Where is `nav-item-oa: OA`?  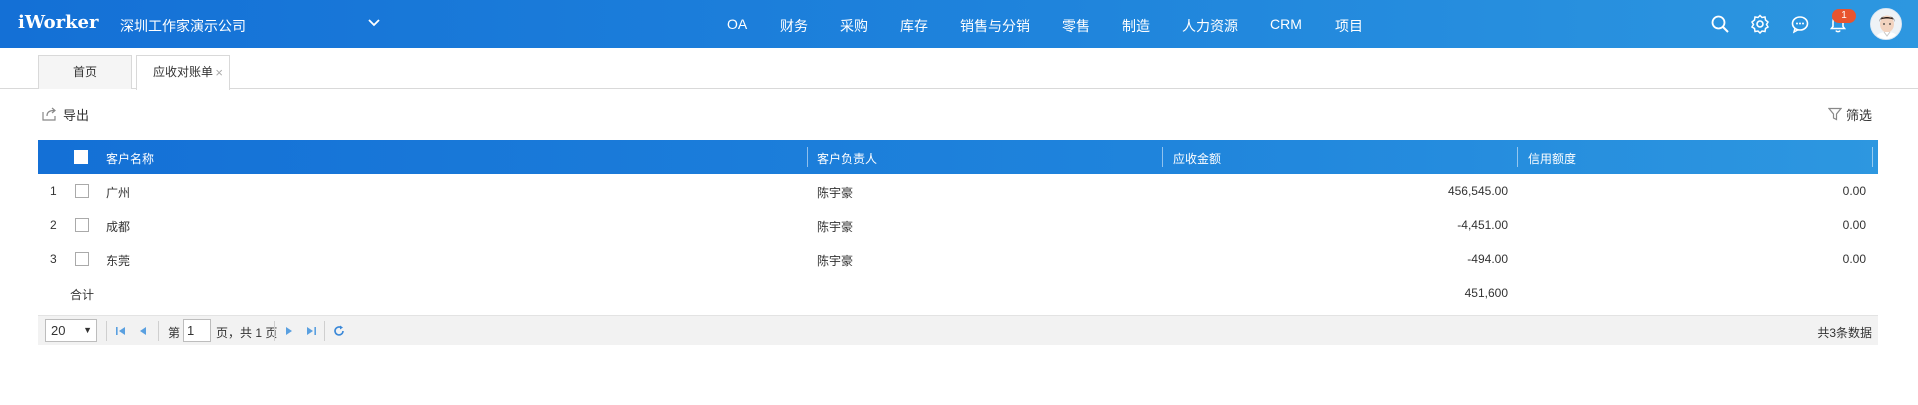
nav-item-oa: OA is located at coordinates (737, 24).